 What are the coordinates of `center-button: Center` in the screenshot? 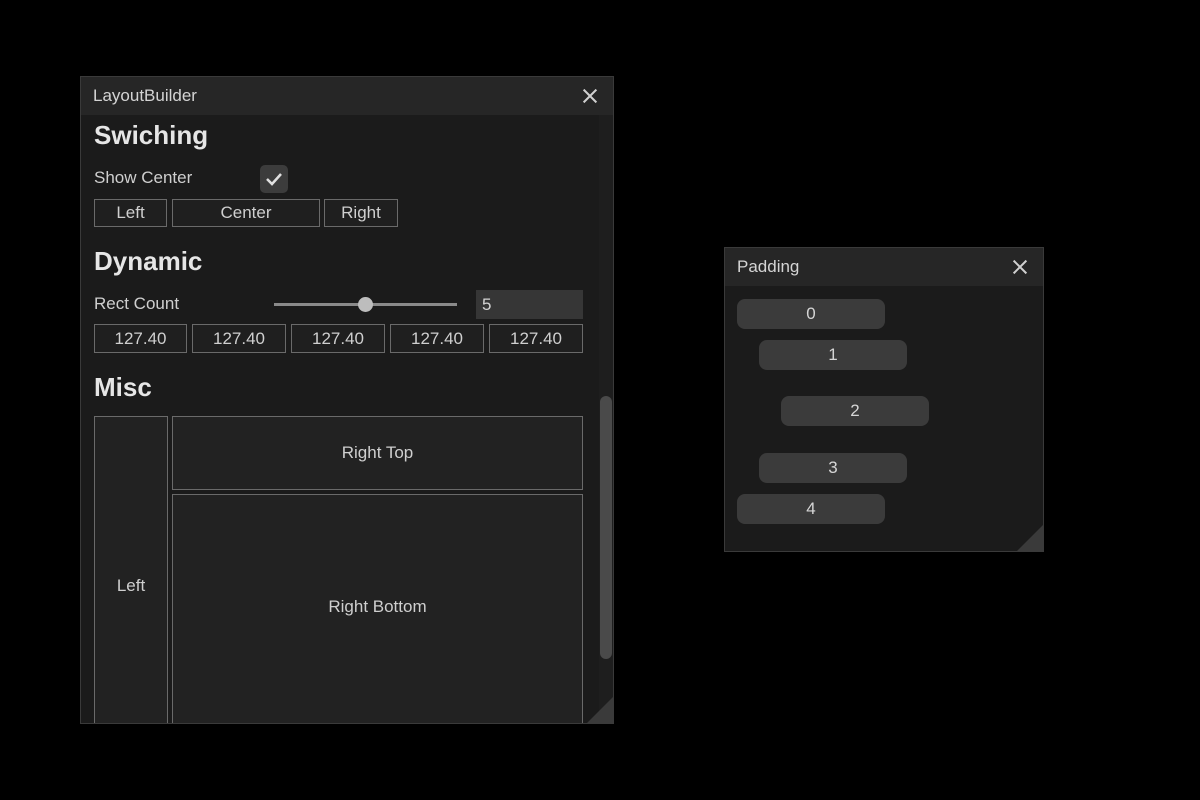 It's located at (246, 213).